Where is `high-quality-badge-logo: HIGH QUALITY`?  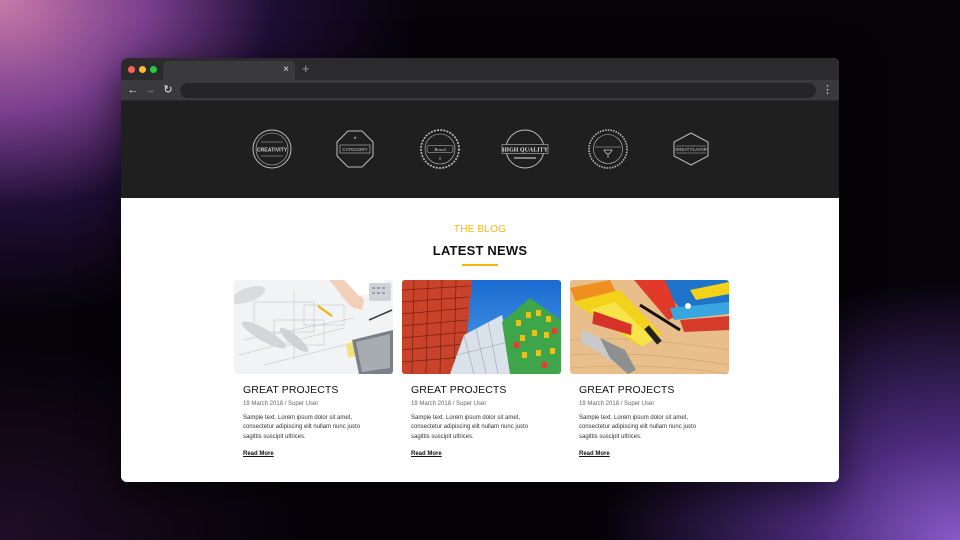 high-quality-badge-logo: HIGH QUALITY is located at coordinates (525, 149).